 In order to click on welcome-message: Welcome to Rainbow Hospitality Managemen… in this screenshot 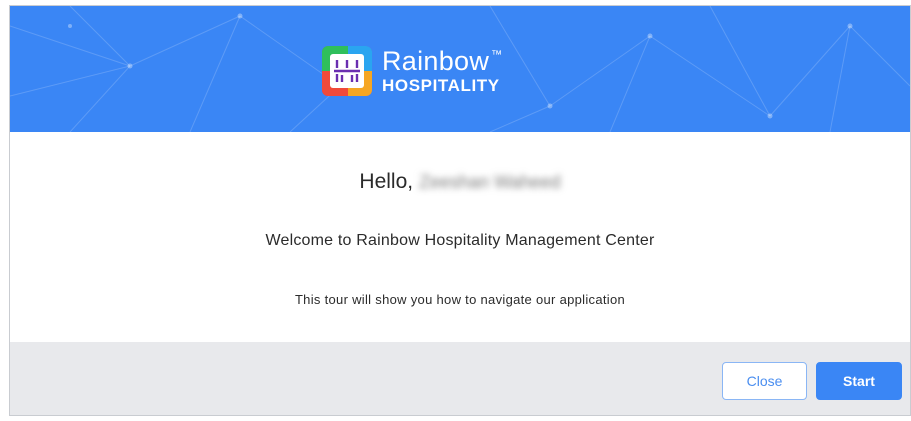, I will do `click(460, 240)`.